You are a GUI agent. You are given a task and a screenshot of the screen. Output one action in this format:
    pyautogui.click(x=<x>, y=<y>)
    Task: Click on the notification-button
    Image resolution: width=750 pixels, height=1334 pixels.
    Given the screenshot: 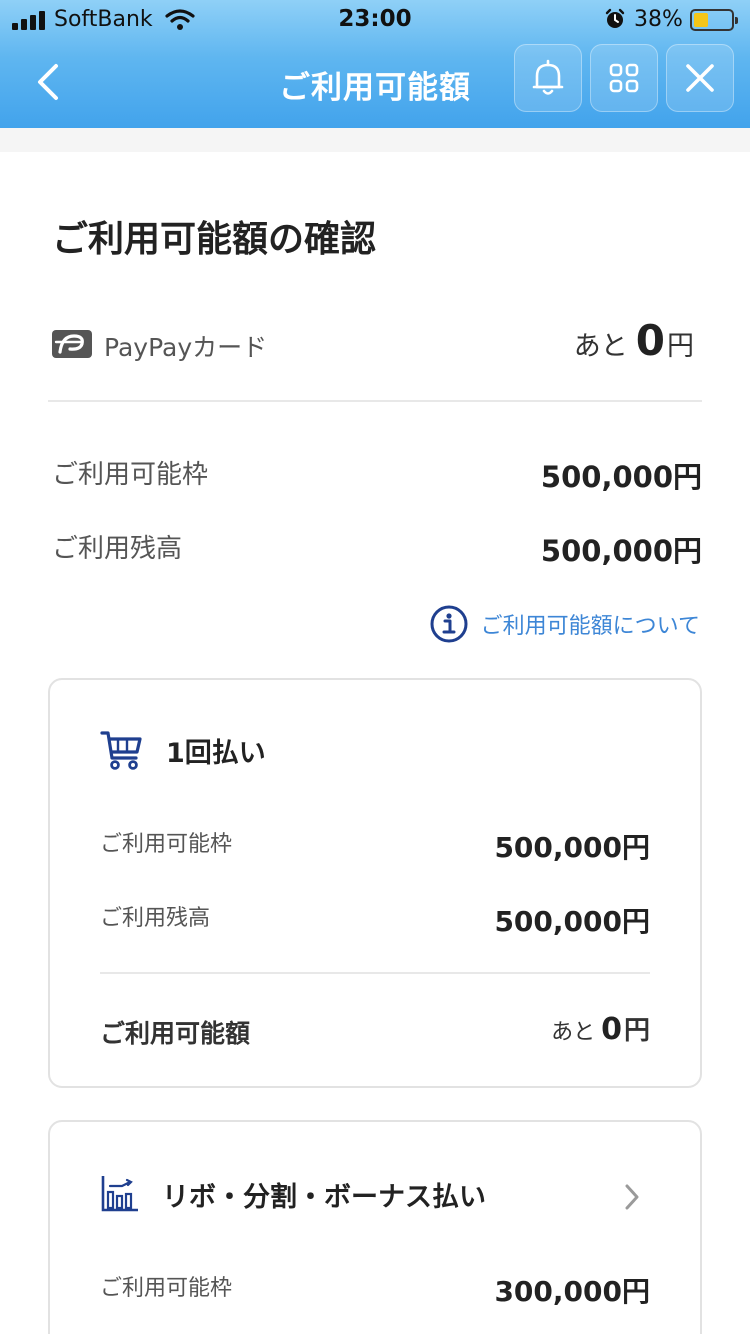 What is the action you would take?
    pyautogui.click(x=548, y=78)
    